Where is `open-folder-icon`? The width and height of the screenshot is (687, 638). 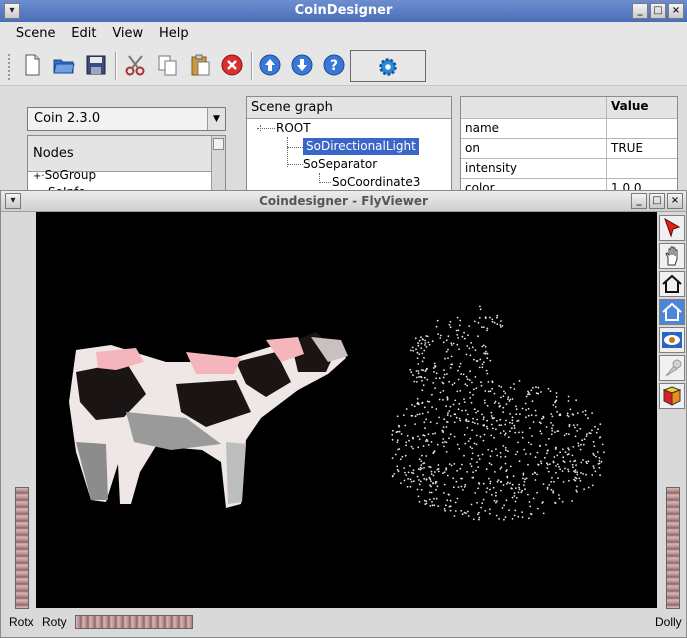 open-folder-icon is located at coordinates (64, 65).